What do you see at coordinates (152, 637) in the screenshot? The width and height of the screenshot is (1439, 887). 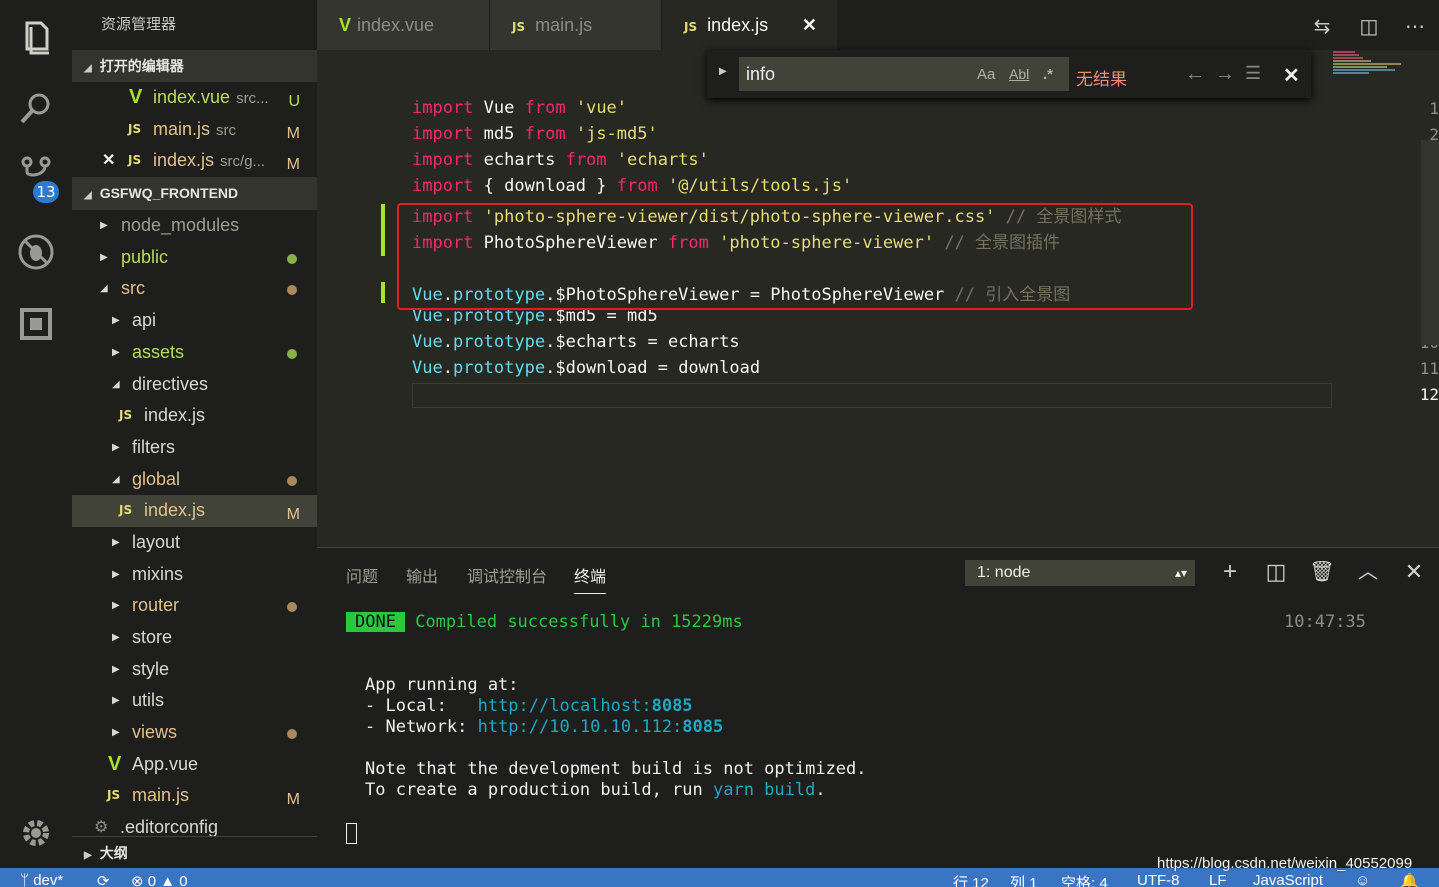 I see `tree-item-label: store` at bounding box center [152, 637].